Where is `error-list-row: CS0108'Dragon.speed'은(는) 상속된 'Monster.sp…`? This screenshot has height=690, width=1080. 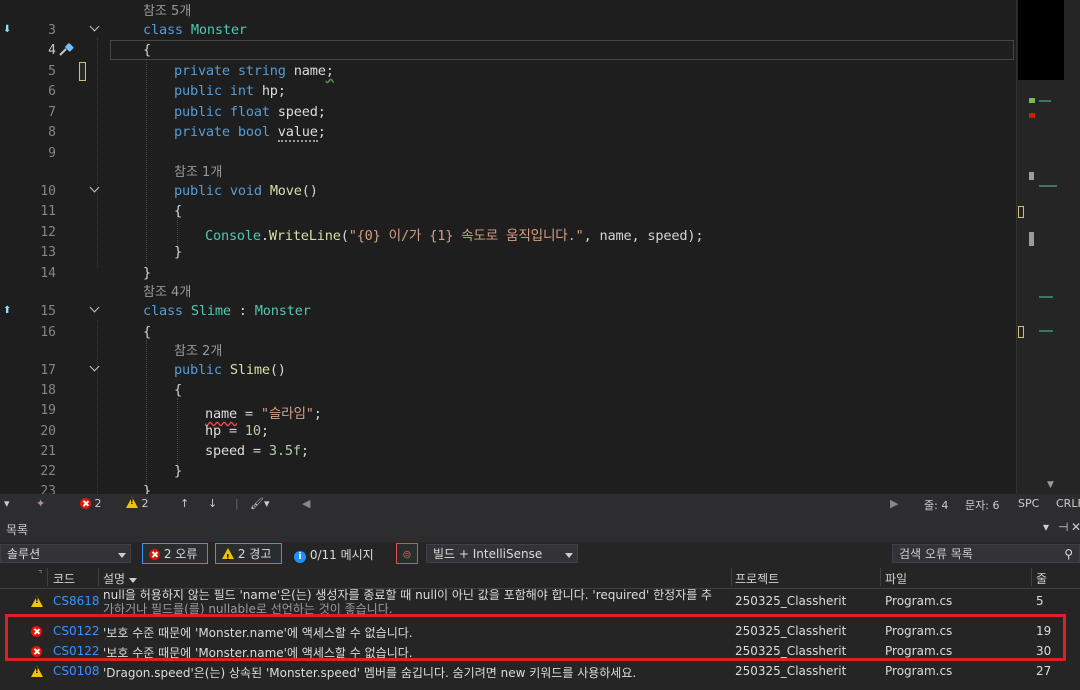
error-list-row: CS0108'Dragon.speed'은(는) 상속된 'Monster.sp… is located at coordinates (540, 672).